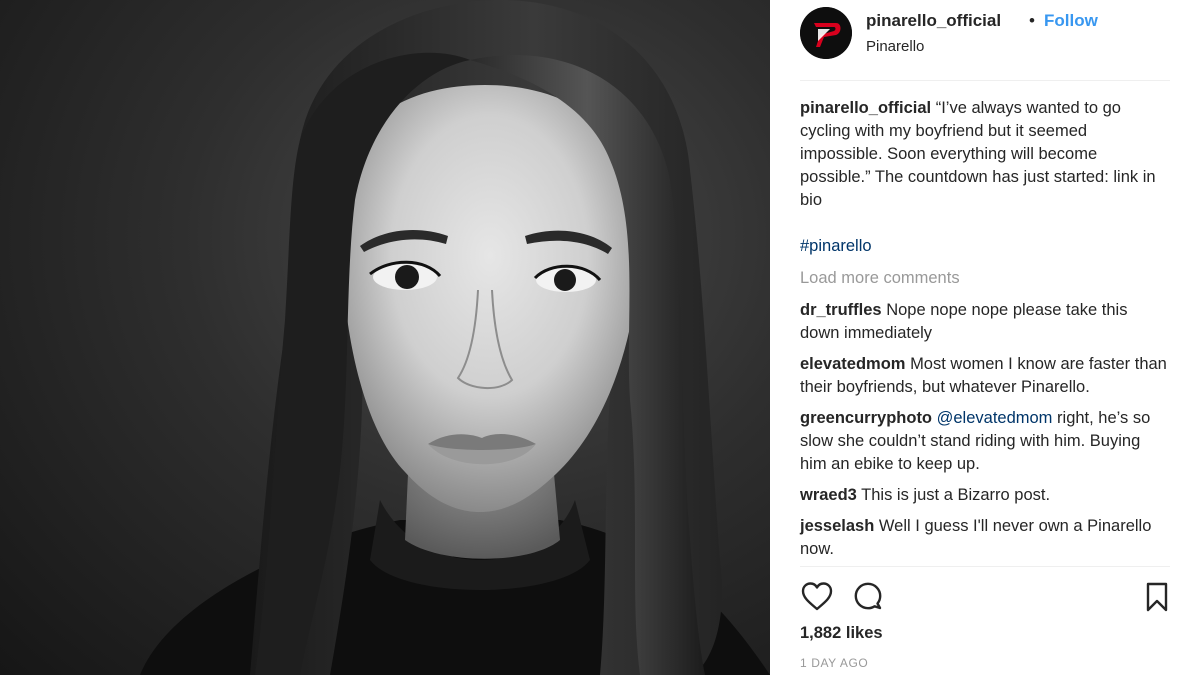 This screenshot has height=675, width=1200. I want to click on post-timestamp: 1 DAY AGO, so click(834, 663).